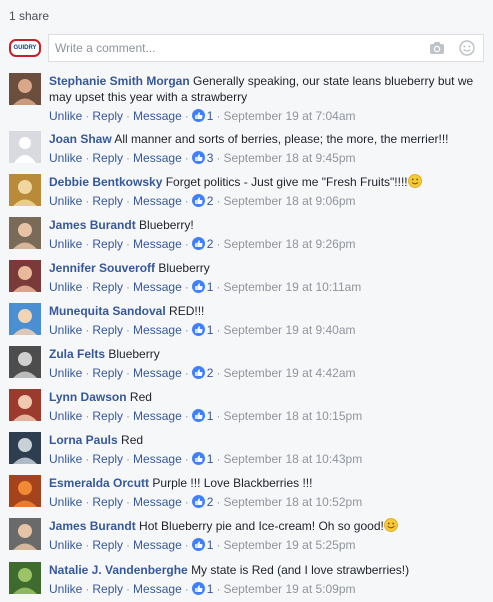 The width and height of the screenshot is (493, 602). Describe the element at coordinates (414, 181) in the screenshot. I see `smile-emoji-icon` at that location.